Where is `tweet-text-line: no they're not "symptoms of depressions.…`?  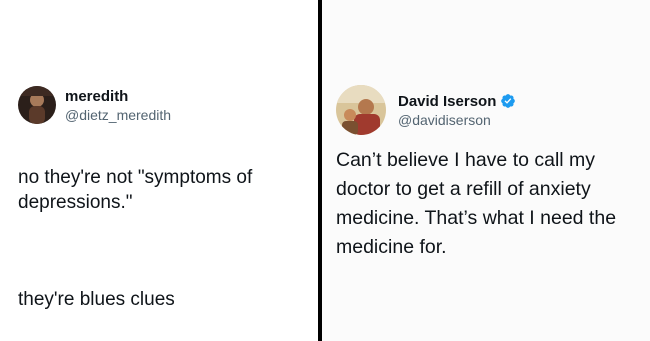 tweet-text-line: no they're not "symptoms of depressions.… is located at coordinates (135, 190).